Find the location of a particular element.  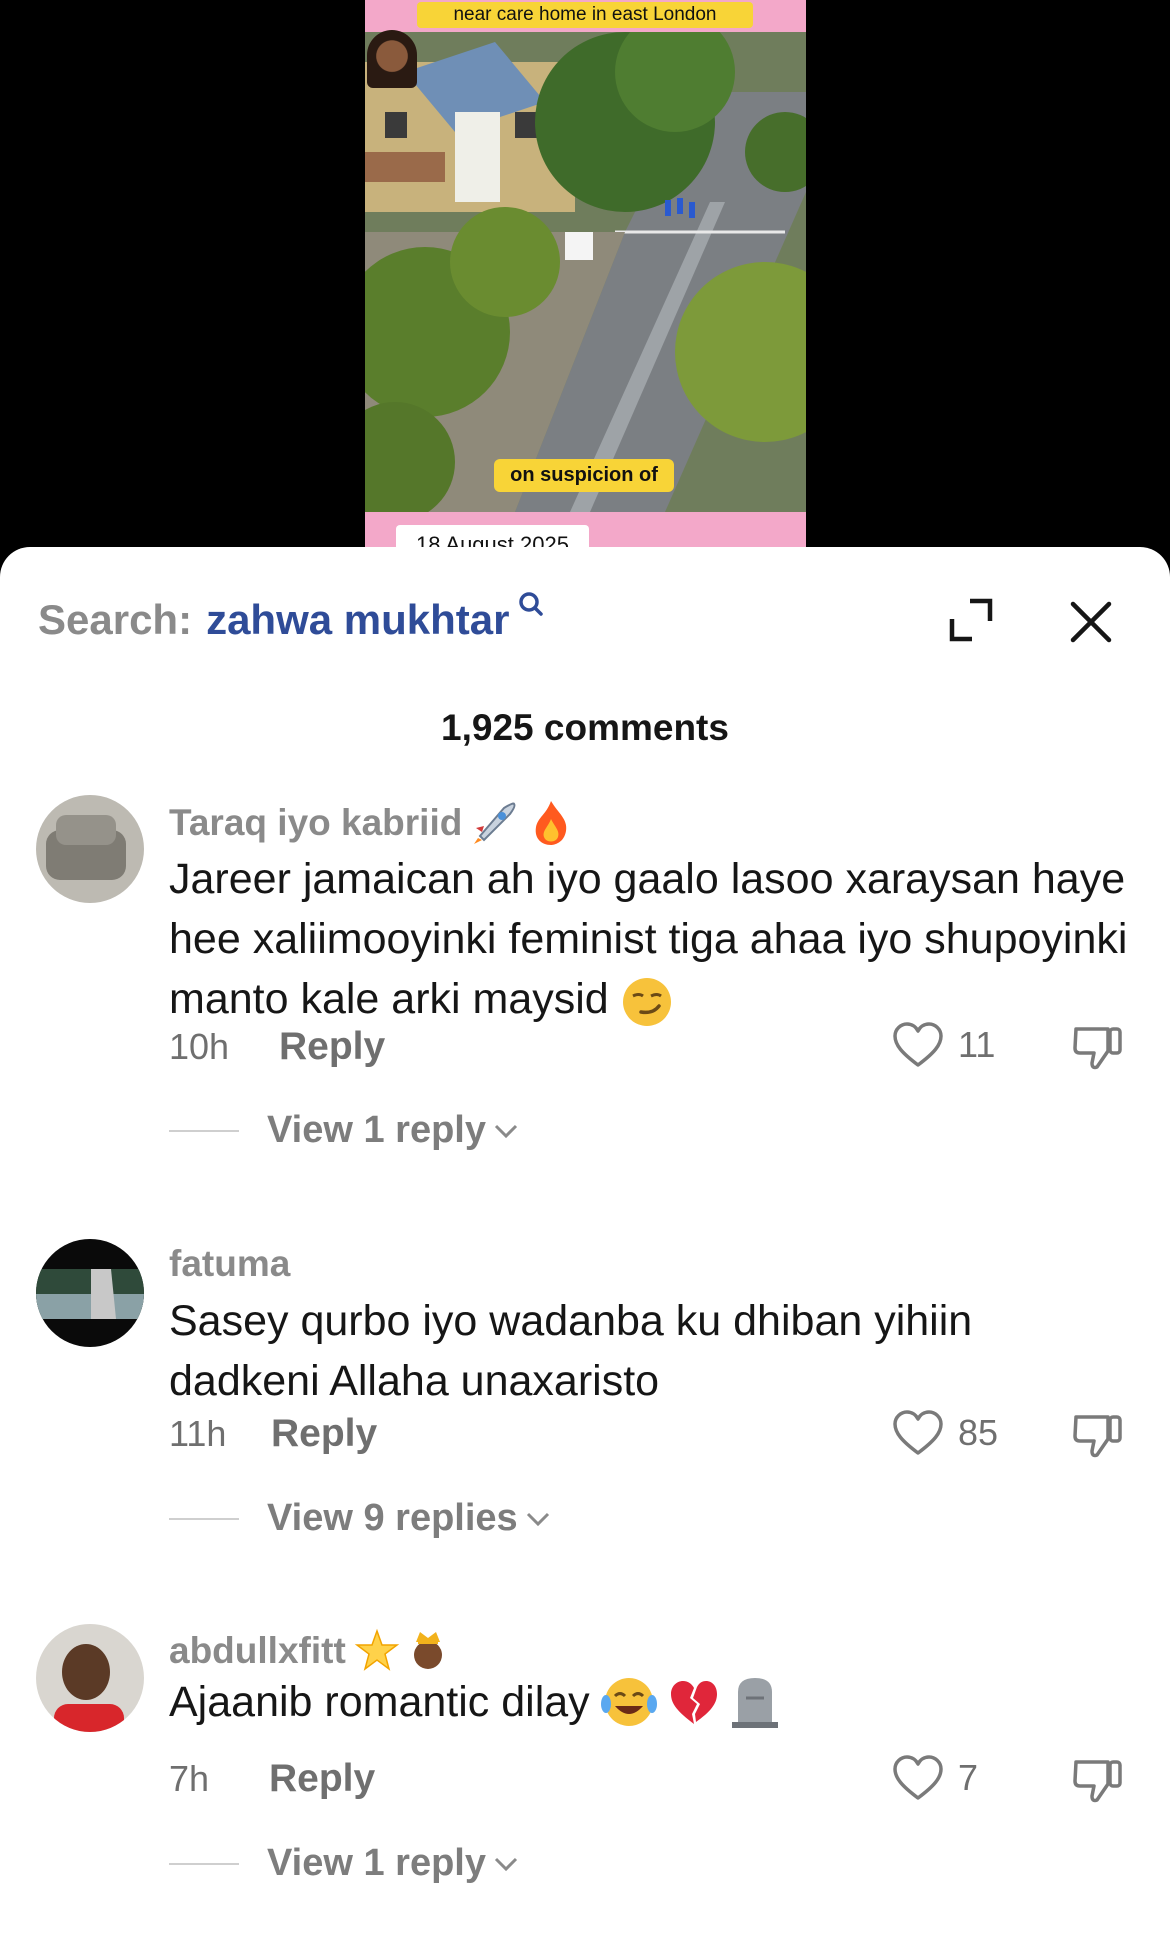

search-prefix: Search: is located at coordinates (115, 619).